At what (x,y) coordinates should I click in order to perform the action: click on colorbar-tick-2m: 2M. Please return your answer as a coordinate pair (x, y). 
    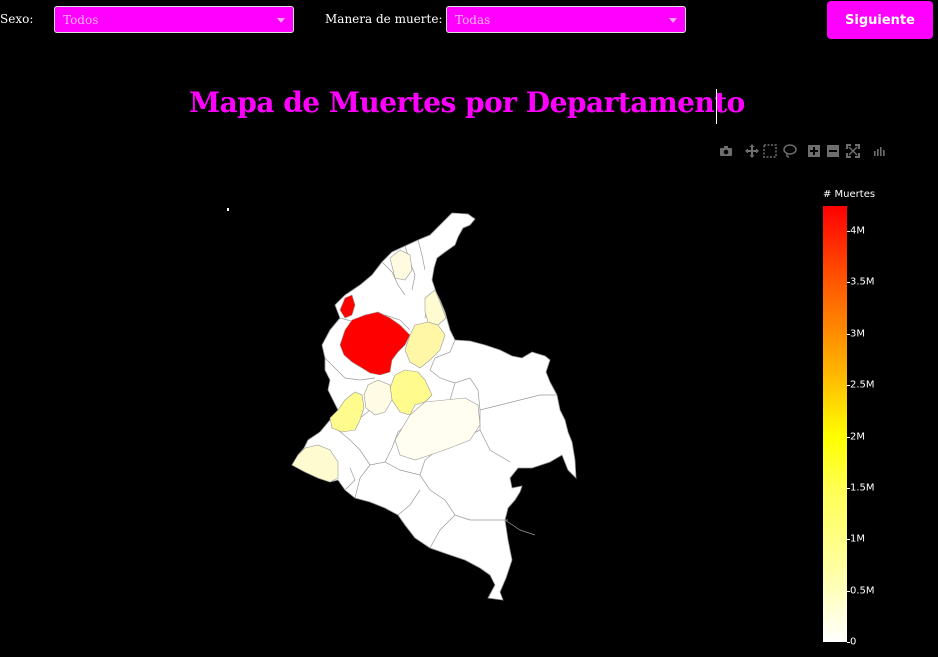
    Looking at the image, I should click on (857, 437).